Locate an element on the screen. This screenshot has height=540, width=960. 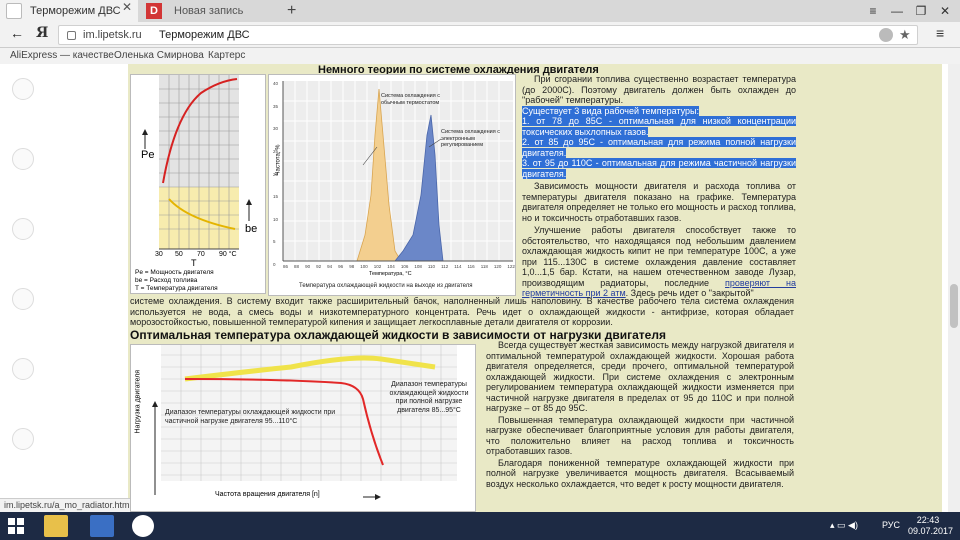
y-tick: 30 is located at coordinates (276, 129).